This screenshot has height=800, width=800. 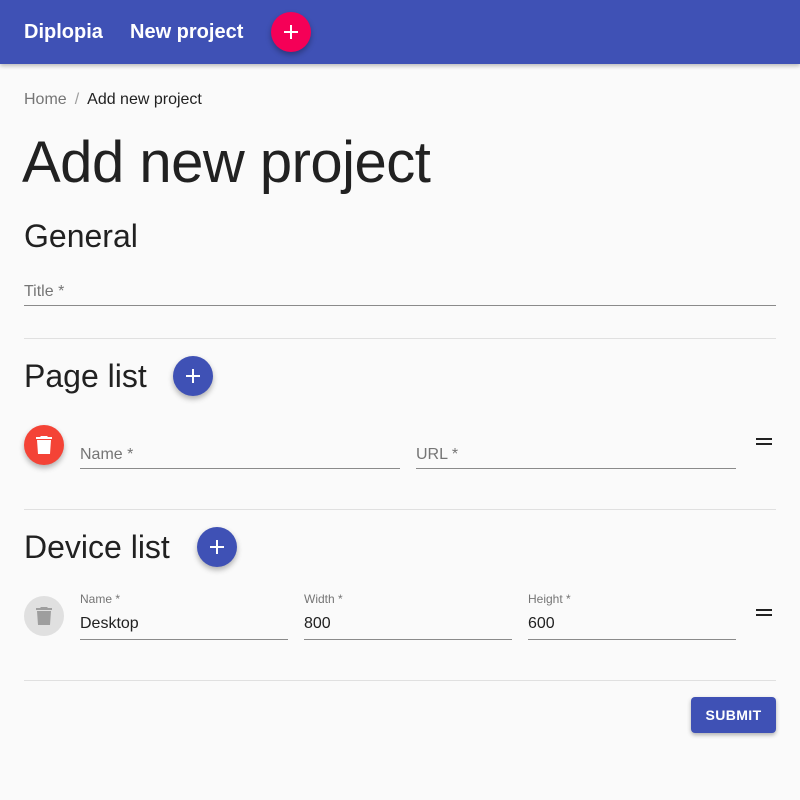 What do you see at coordinates (549, 599) in the screenshot?
I see `device-height-label: Height *` at bounding box center [549, 599].